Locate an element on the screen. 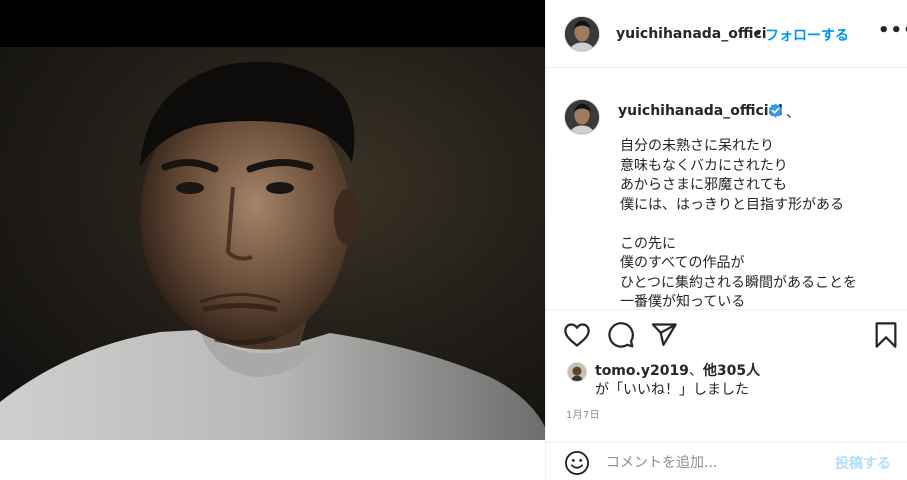 The image size is (907, 480). author-avatar is located at coordinates (582, 34).